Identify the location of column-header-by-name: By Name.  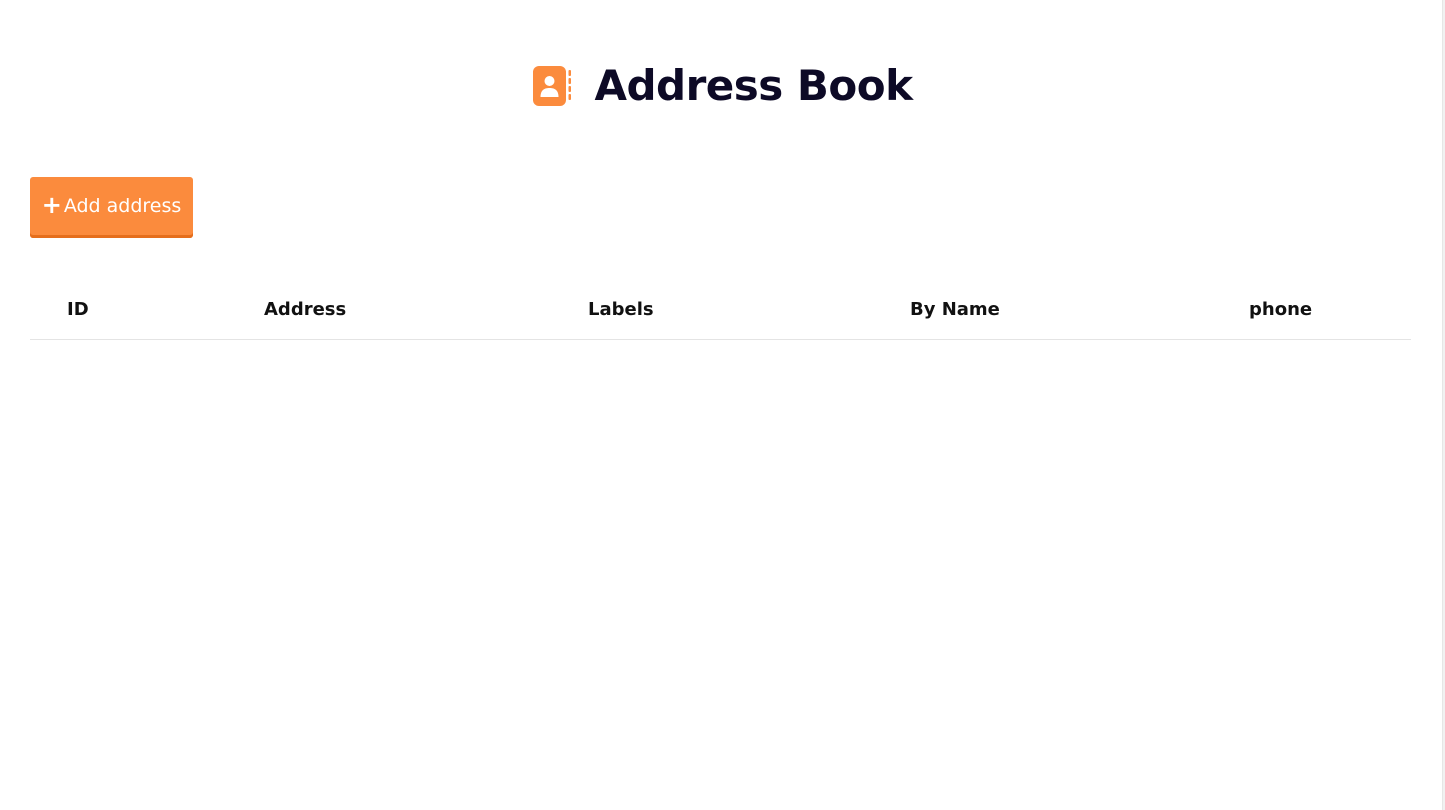
(1079, 310).